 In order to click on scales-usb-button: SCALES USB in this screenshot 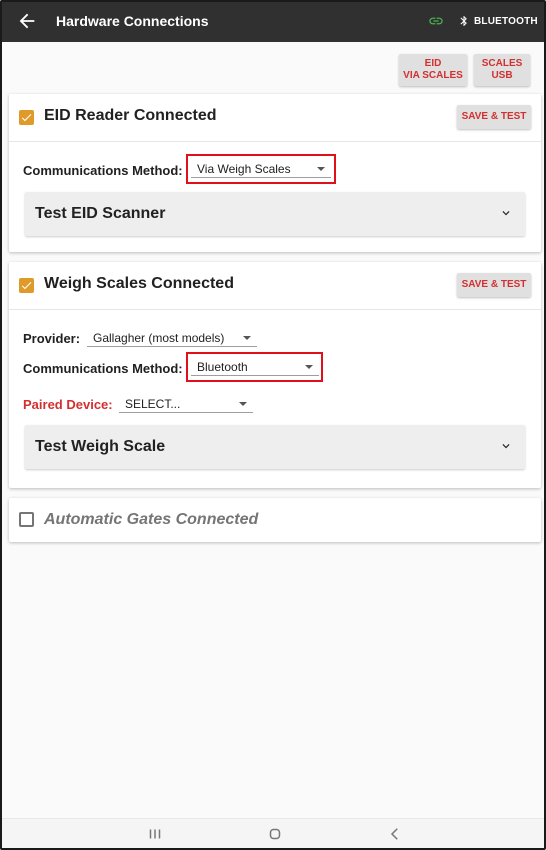, I will do `click(502, 70)`.